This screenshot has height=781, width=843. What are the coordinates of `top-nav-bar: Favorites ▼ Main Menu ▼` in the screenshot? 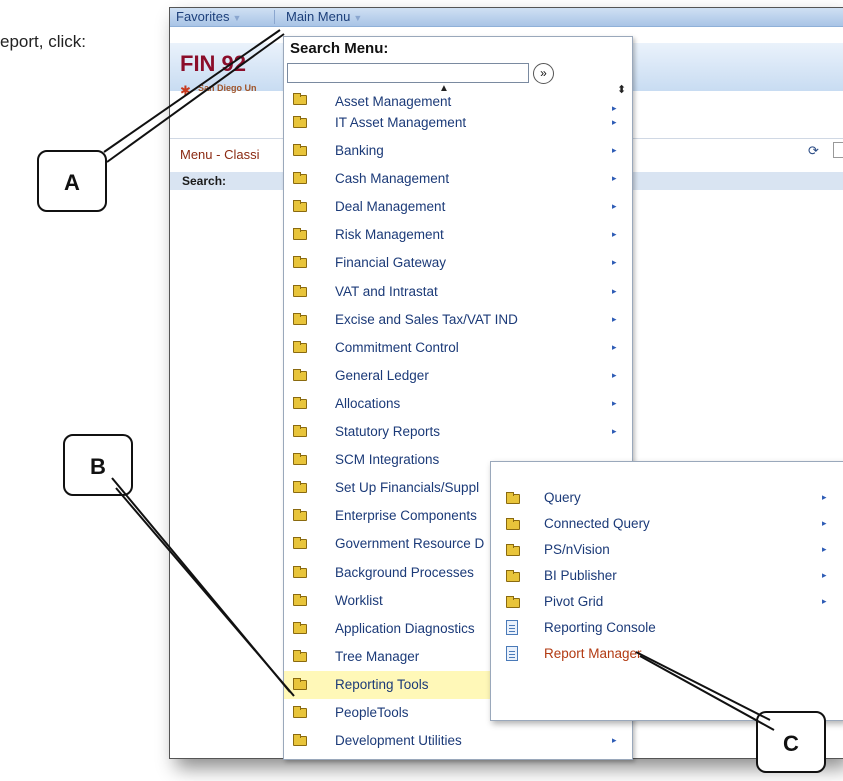 It's located at (506, 17).